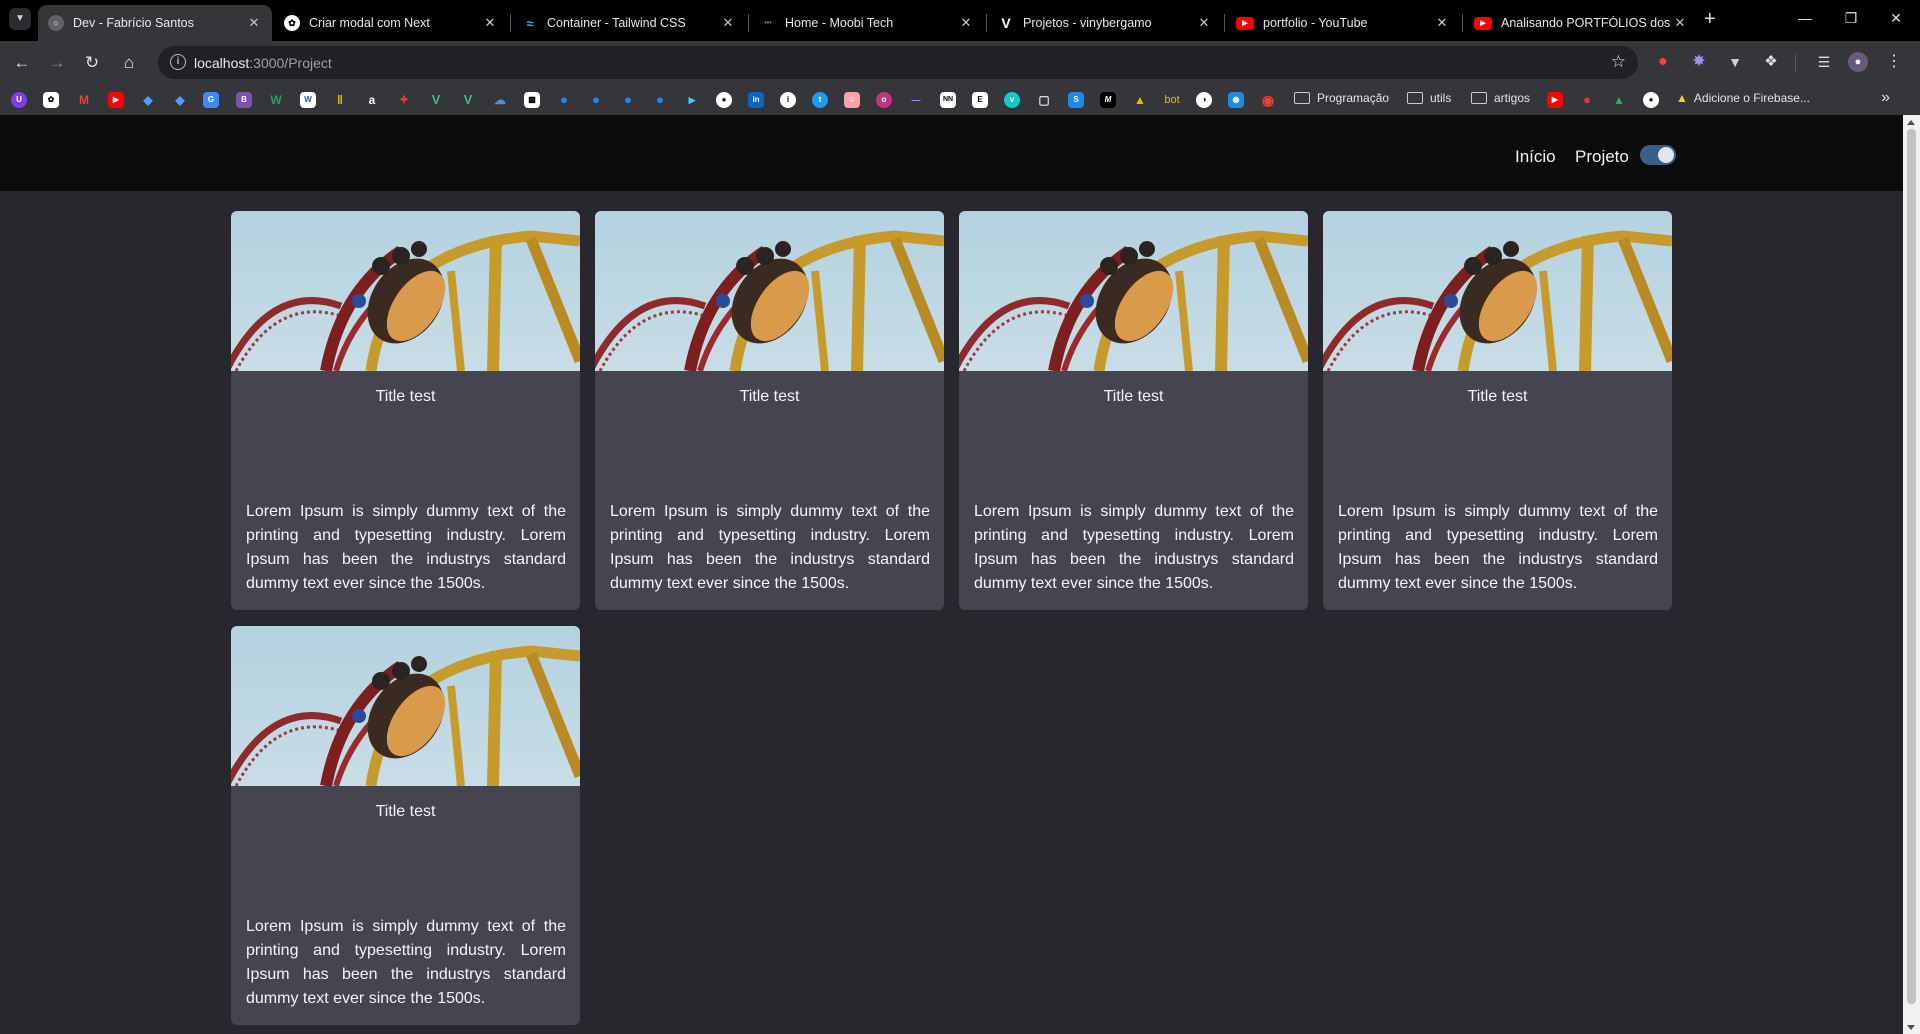  I want to click on tab-vinybergamo: V Projetos - vinybergamo ✕, so click(1105, 23).